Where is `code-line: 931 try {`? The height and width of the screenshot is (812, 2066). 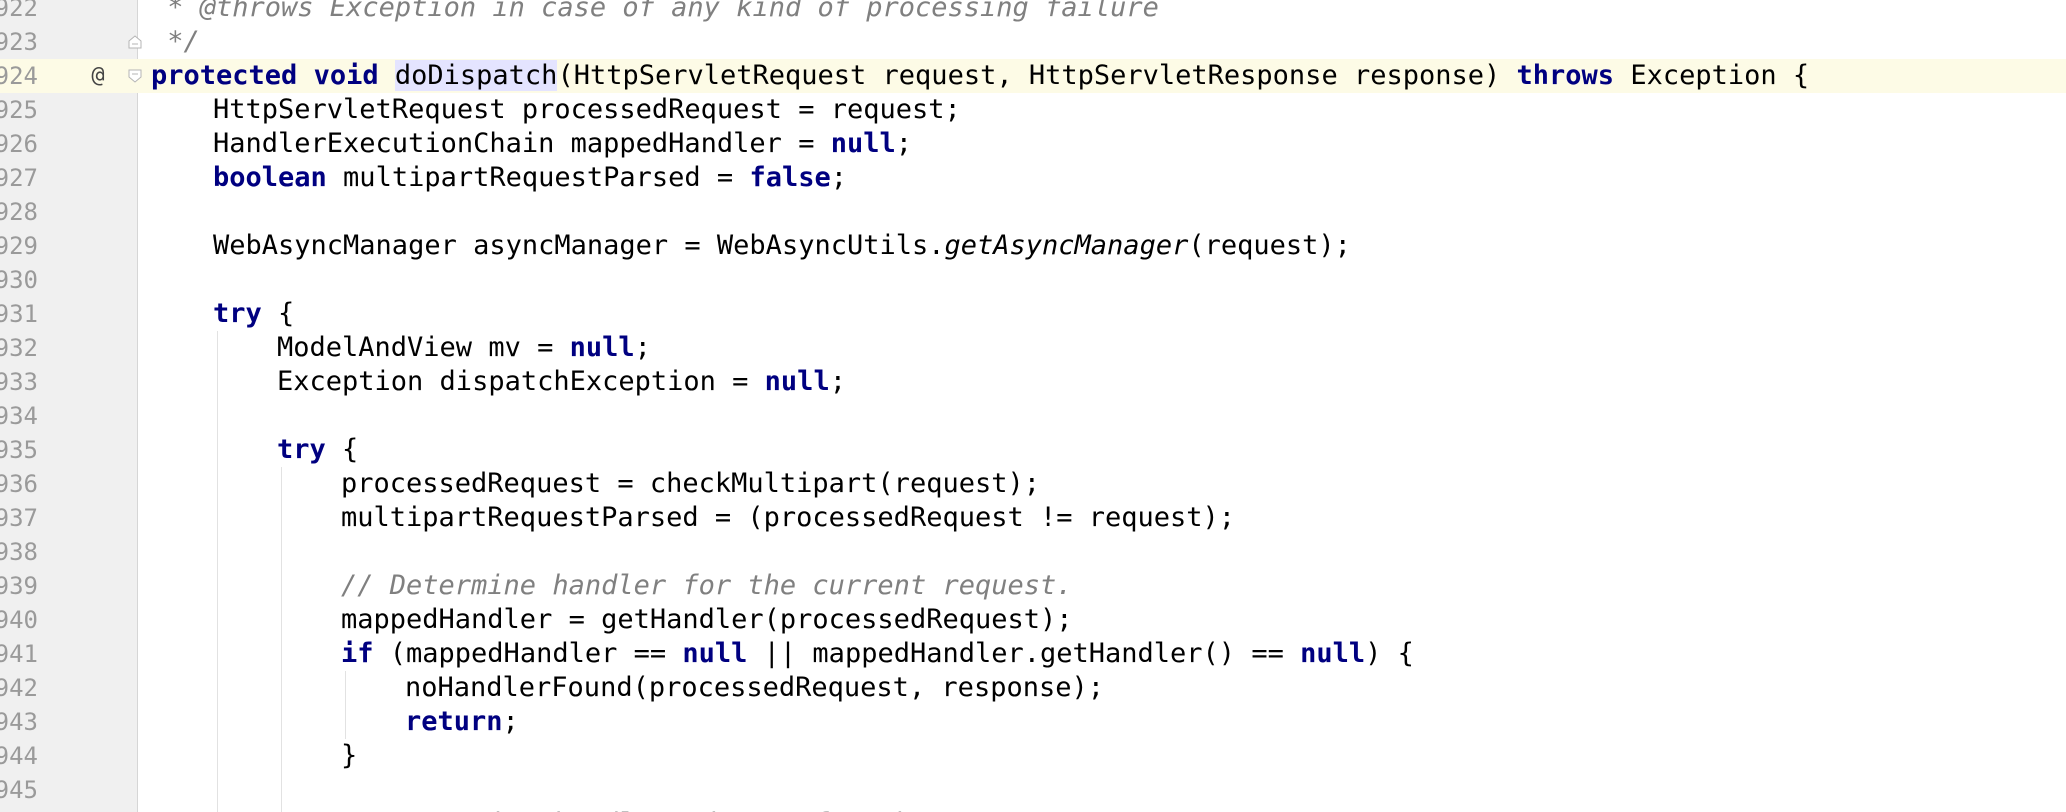
code-line: 931 try { is located at coordinates (1033, 314).